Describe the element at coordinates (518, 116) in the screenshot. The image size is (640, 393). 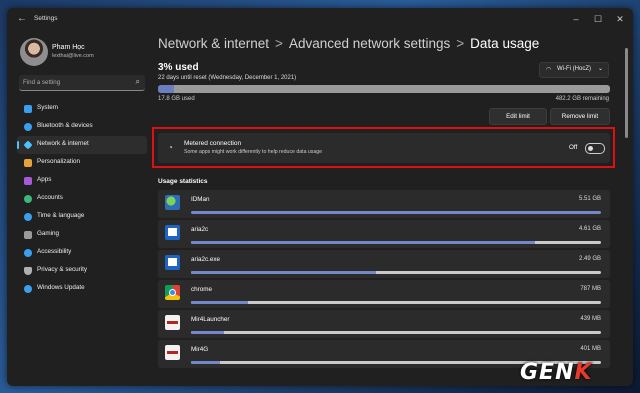
I see `edit-limit-button: Edit limit` at that location.